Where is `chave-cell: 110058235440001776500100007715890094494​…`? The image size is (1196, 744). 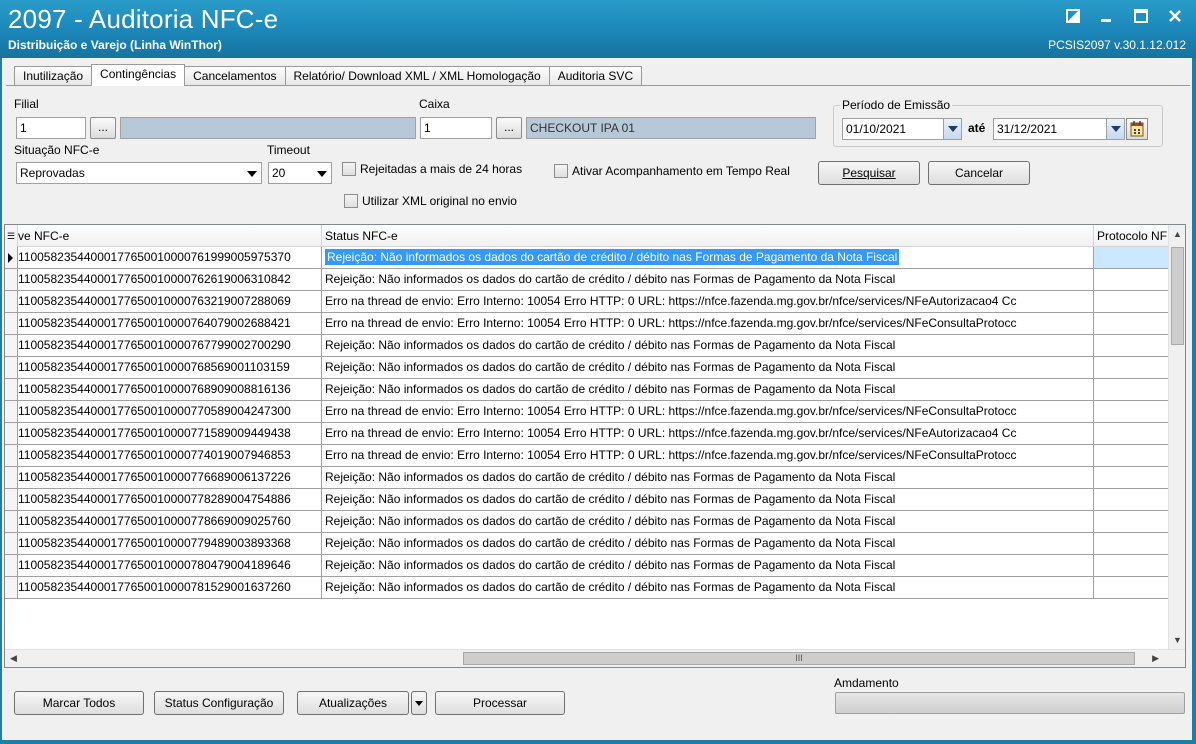
chave-cell: 110058235440001776500100007715890094494​… is located at coordinates (170, 433).